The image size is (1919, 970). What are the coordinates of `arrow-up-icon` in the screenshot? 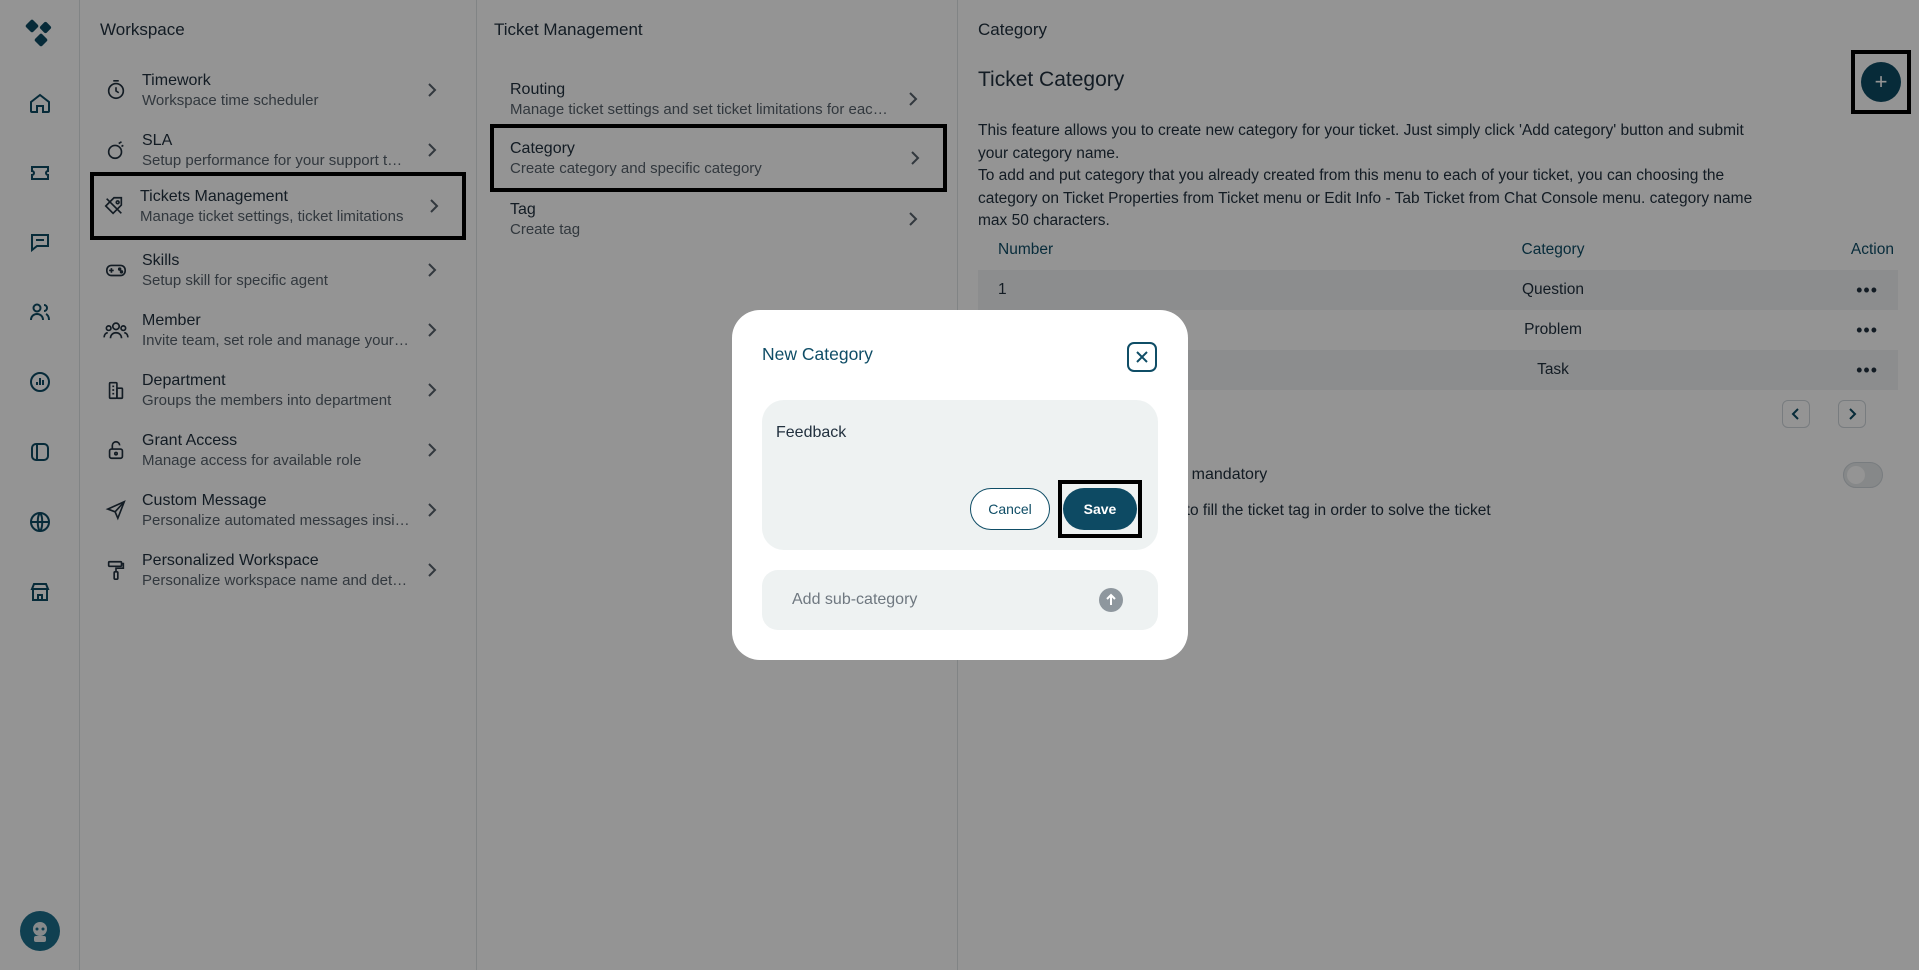 It's located at (1111, 599).